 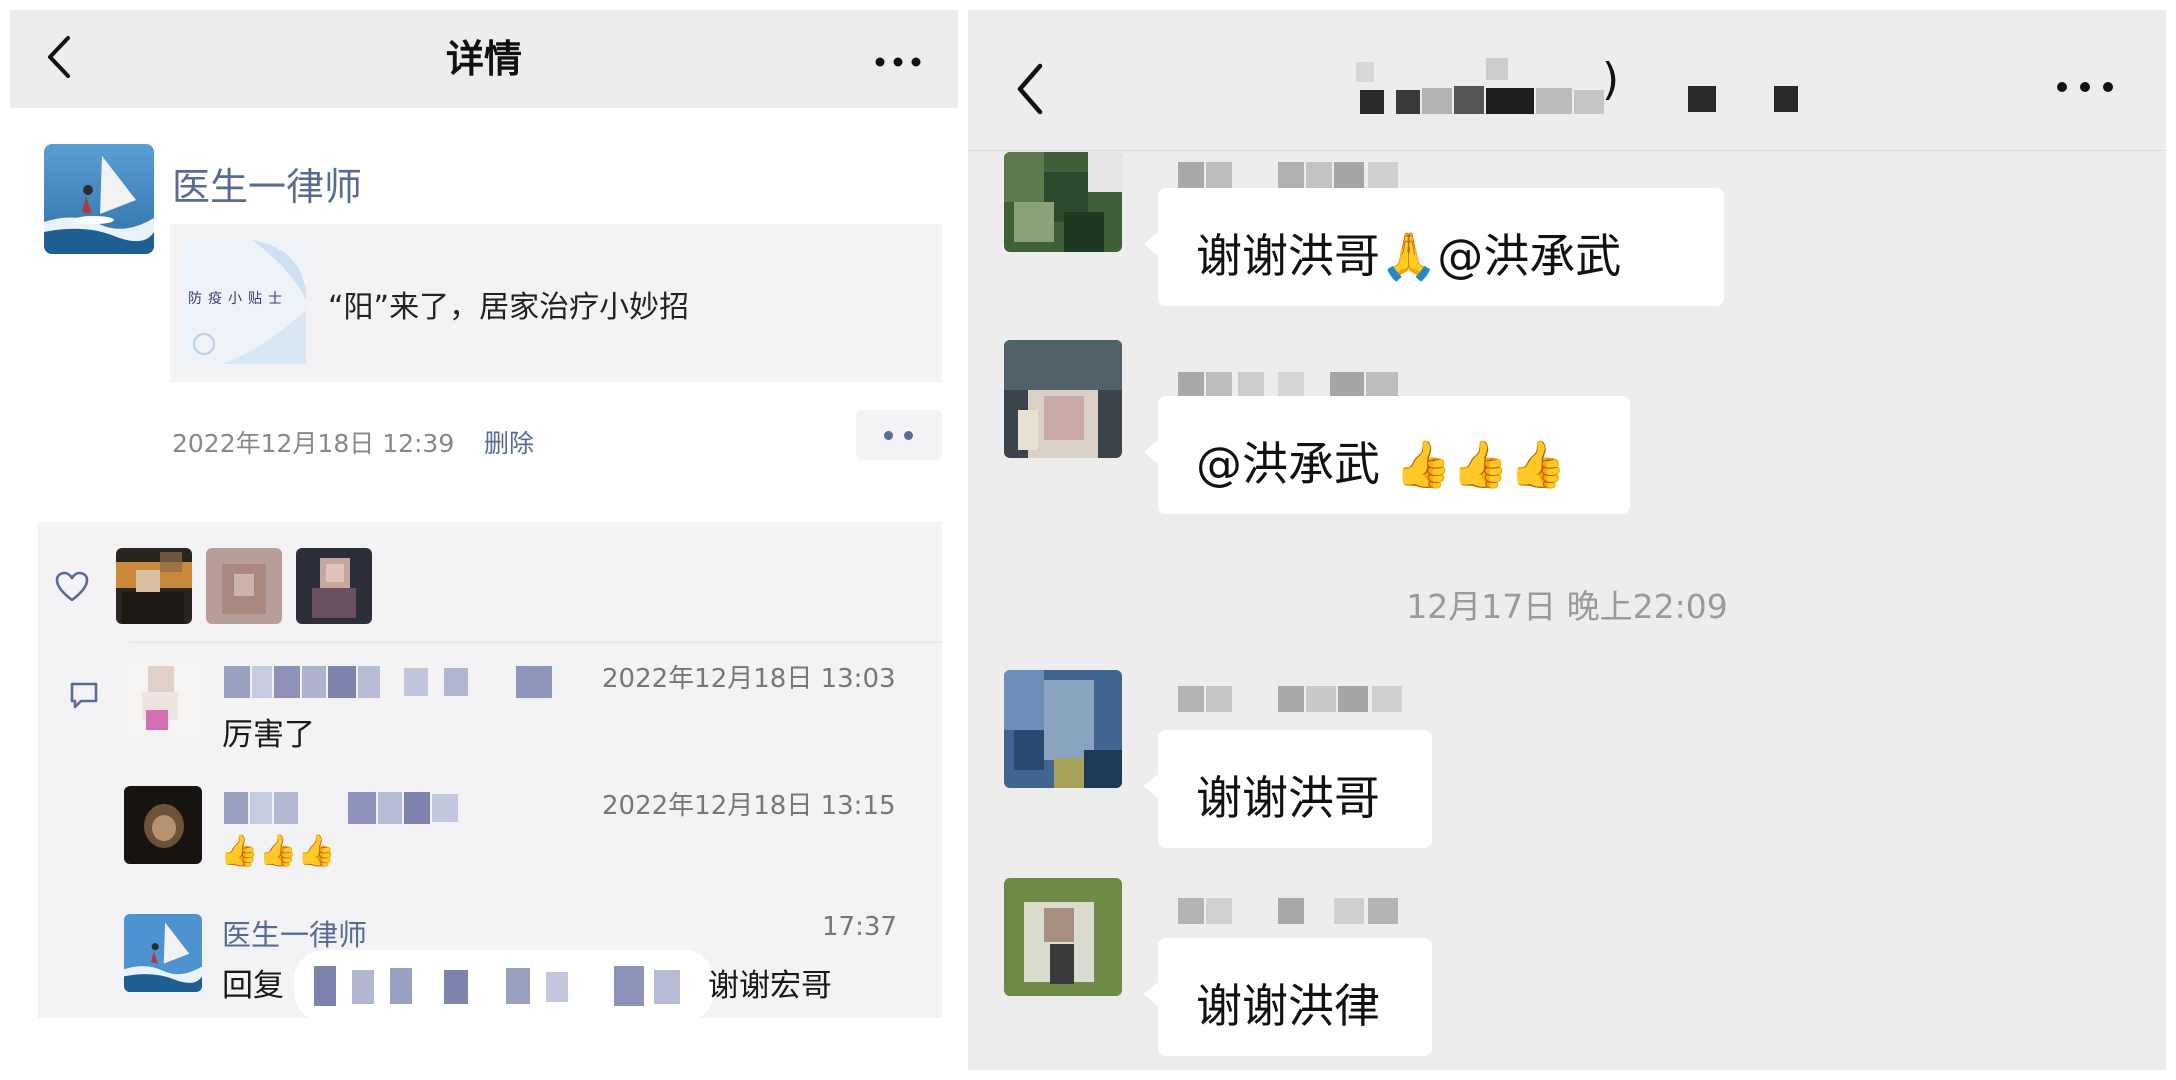 I want to click on message-text: 谢谢洪哥, so click(x=1288, y=798).